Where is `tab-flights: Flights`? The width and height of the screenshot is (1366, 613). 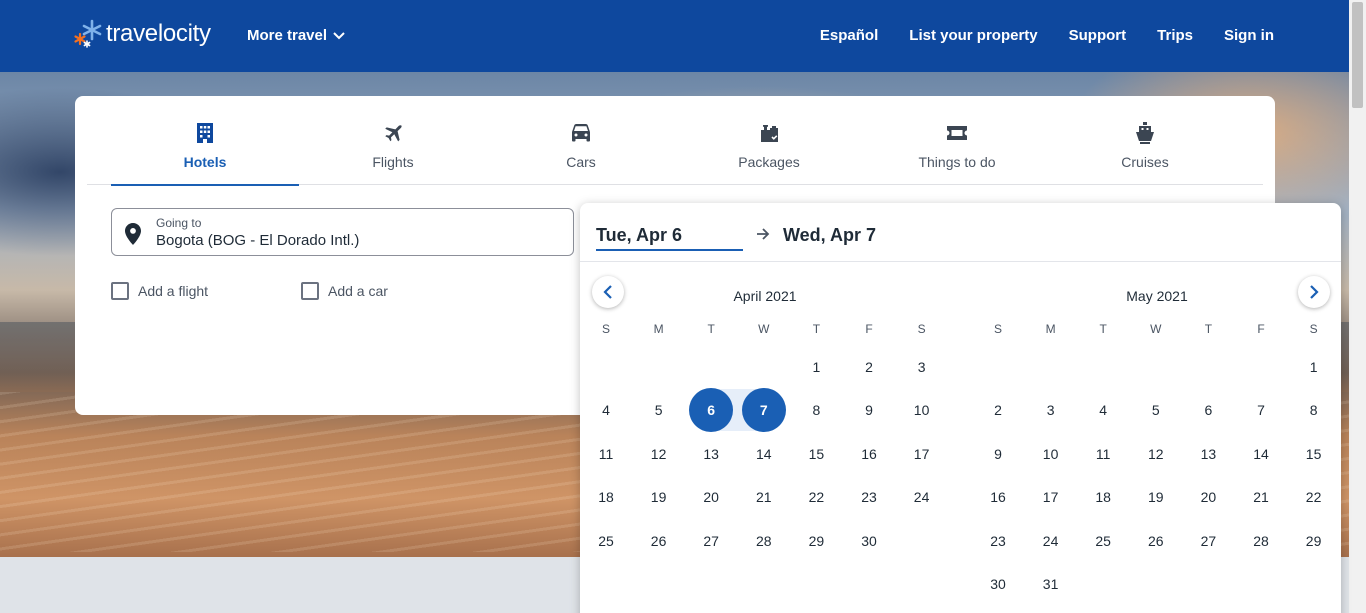 tab-flights: Flights is located at coordinates (393, 140).